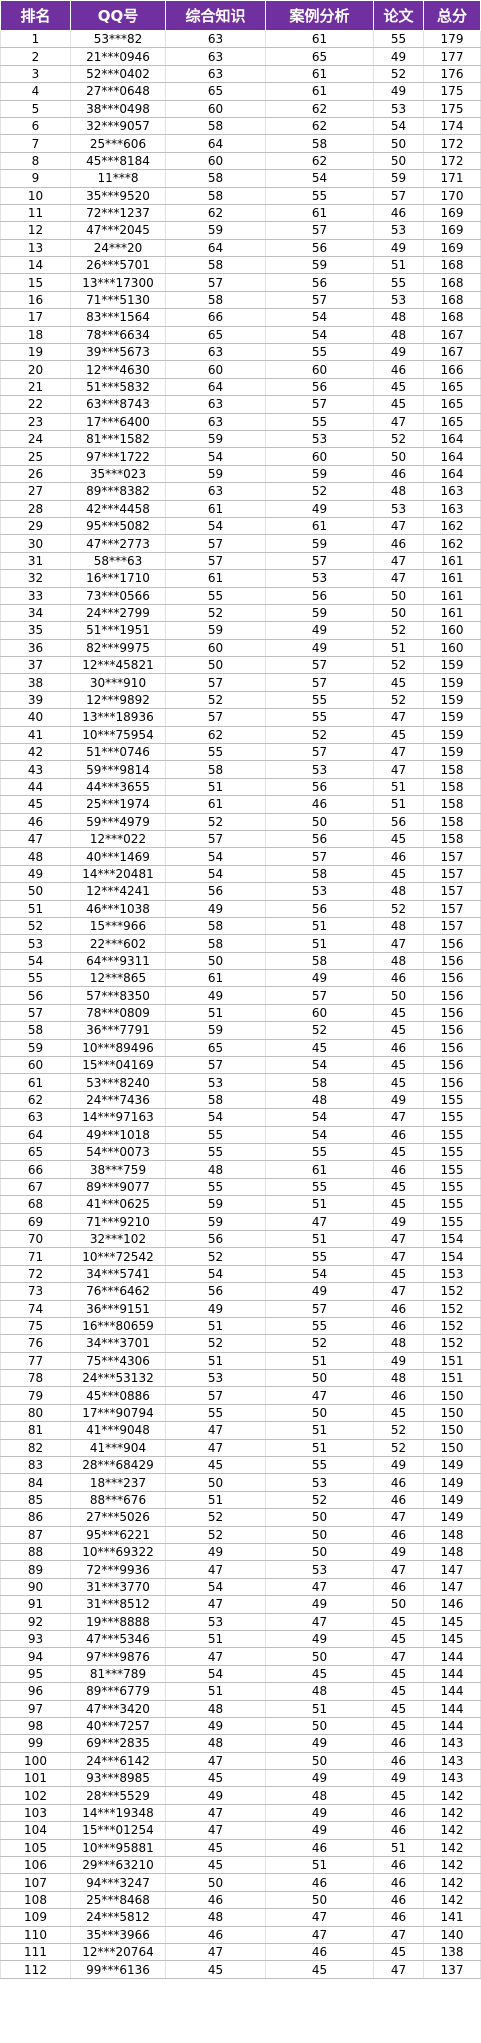 This screenshot has width=481, height=2043. Describe the element at coordinates (118, 717) in the screenshot. I see `cell-qq: 13***18936` at that location.